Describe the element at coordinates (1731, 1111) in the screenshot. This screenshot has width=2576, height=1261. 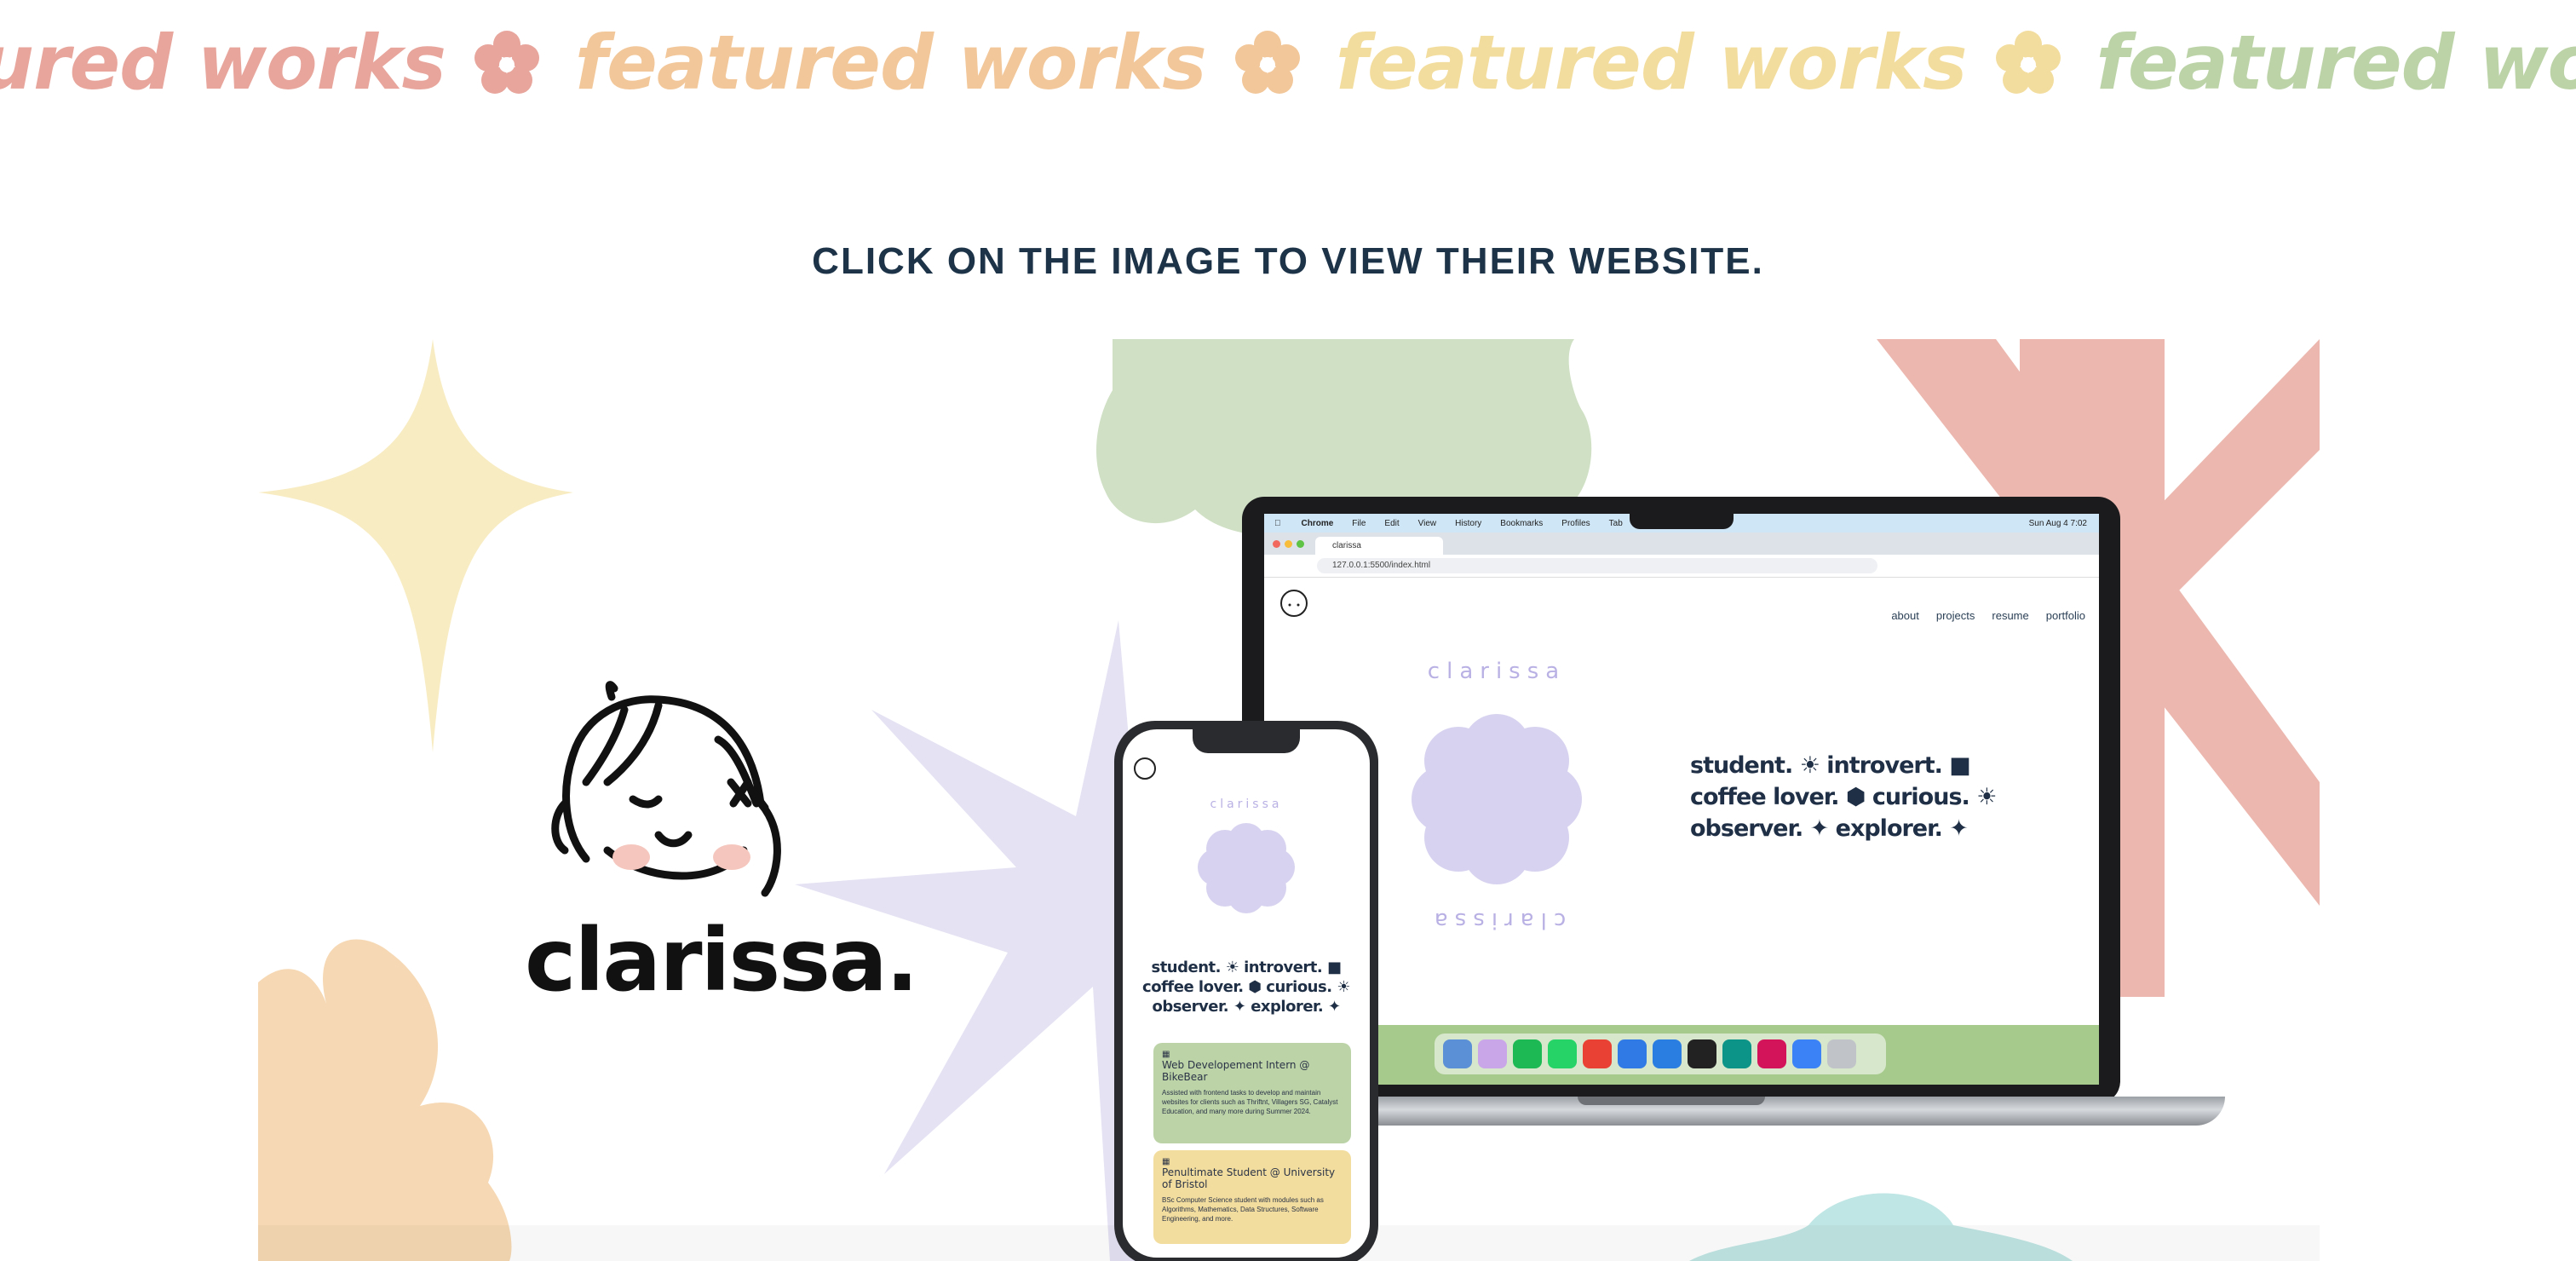
I see `laptop-base` at that location.